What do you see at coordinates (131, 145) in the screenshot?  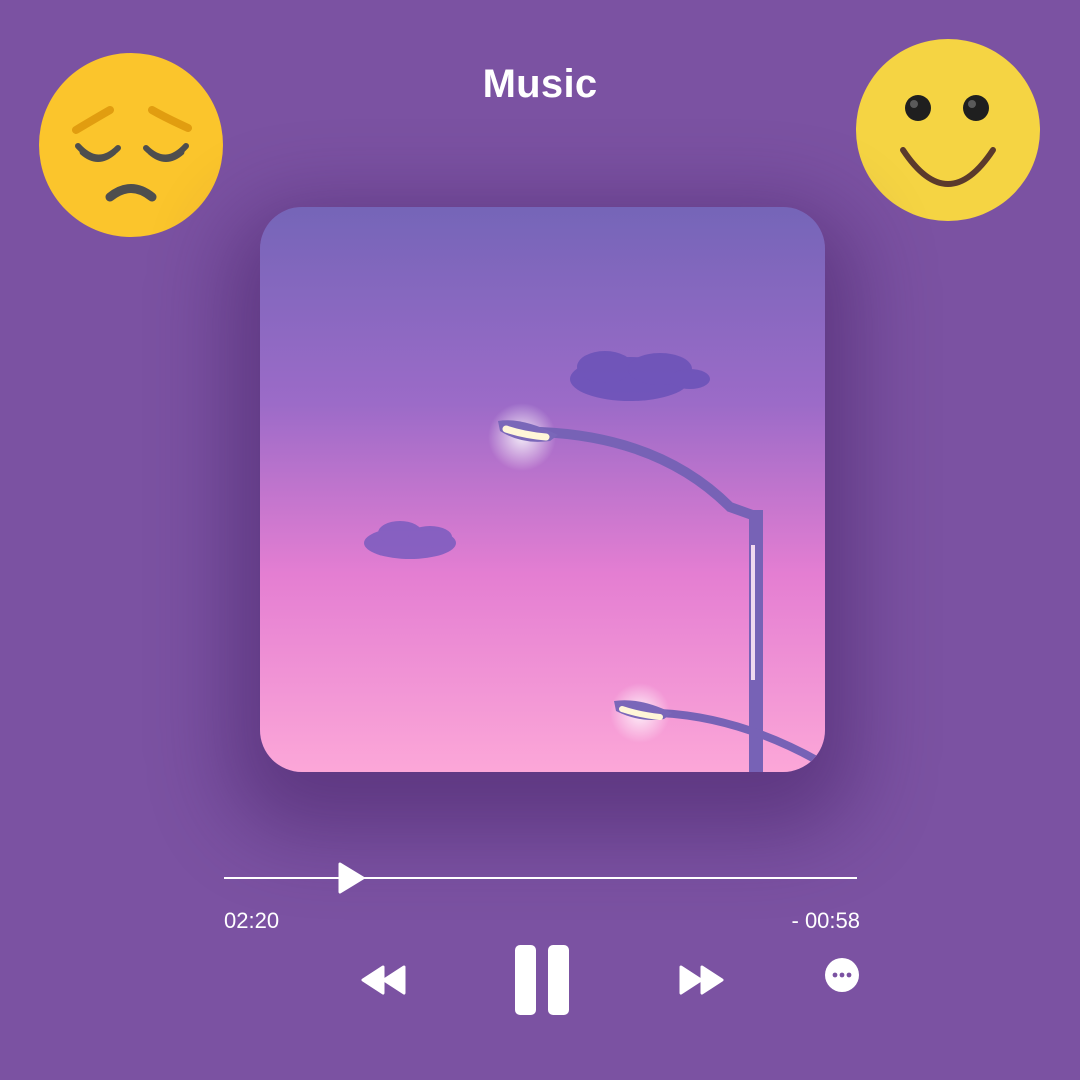 I see `pensive-face-icon` at bounding box center [131, 145].